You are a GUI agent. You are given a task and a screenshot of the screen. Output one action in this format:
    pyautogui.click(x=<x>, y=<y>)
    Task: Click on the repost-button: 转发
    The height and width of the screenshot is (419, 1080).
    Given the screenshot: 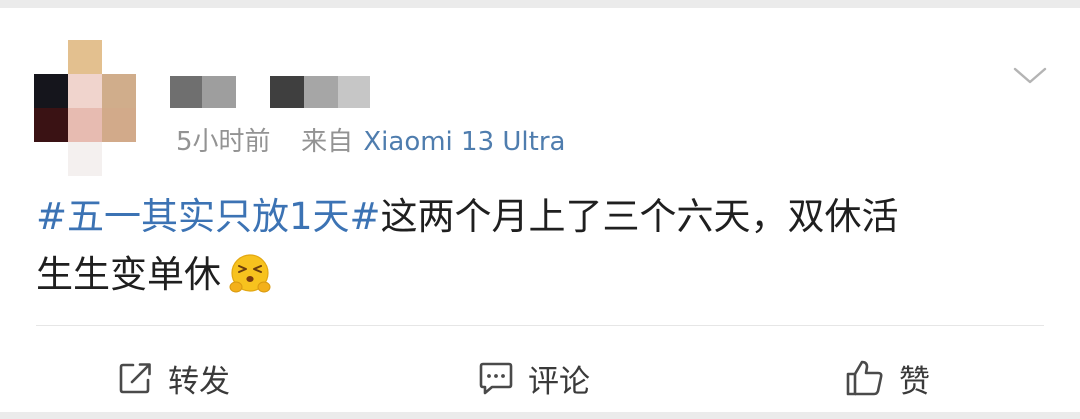 What is the action you would take?
    pyautogui.click(x=174, y=378)
    